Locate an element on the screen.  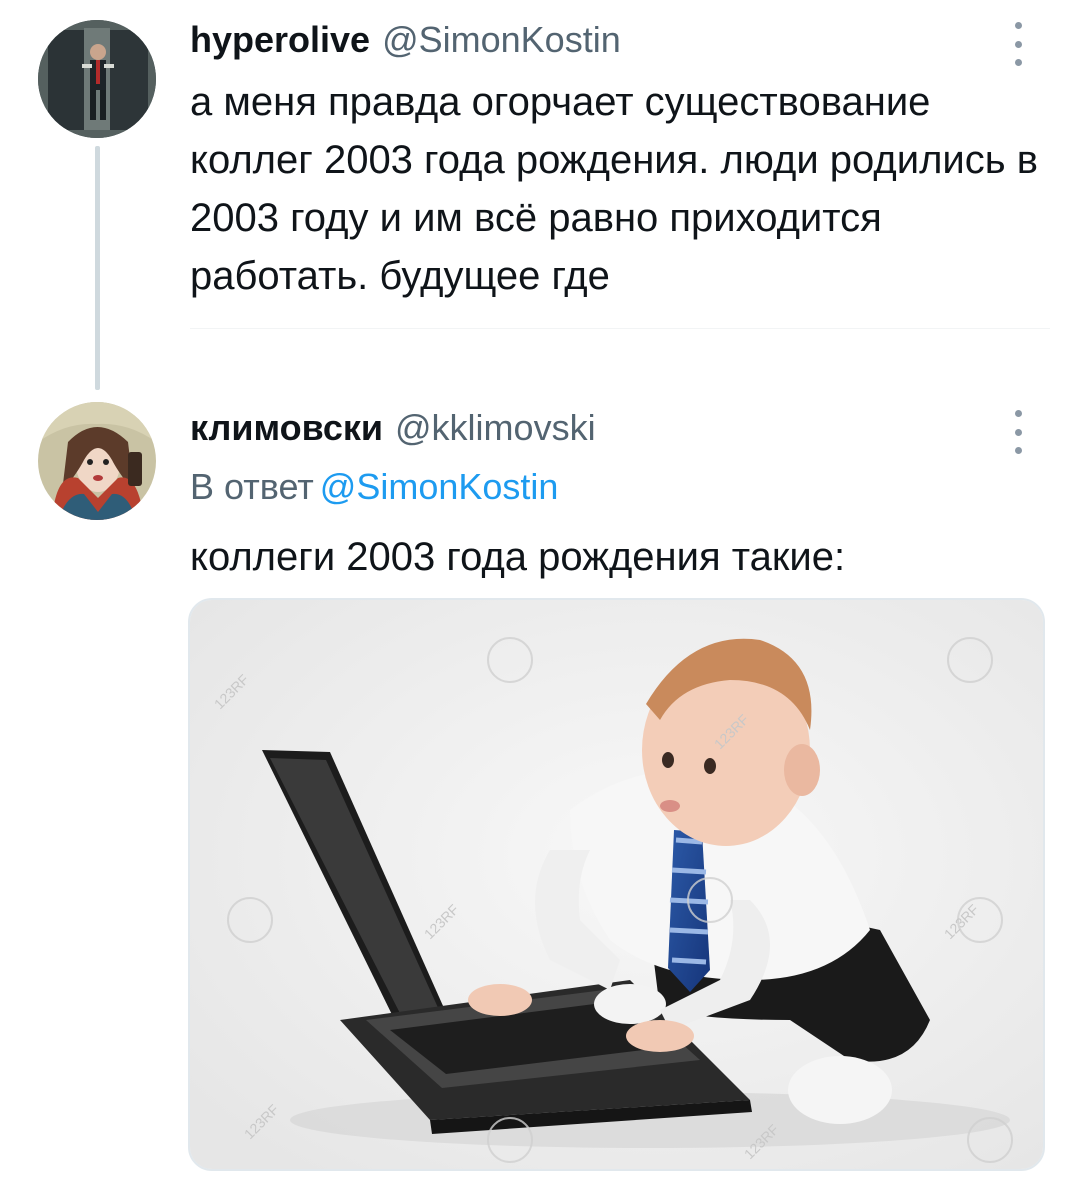
tweet-header: hyperolive @SimonKostin is located at coordinates (405, 40).